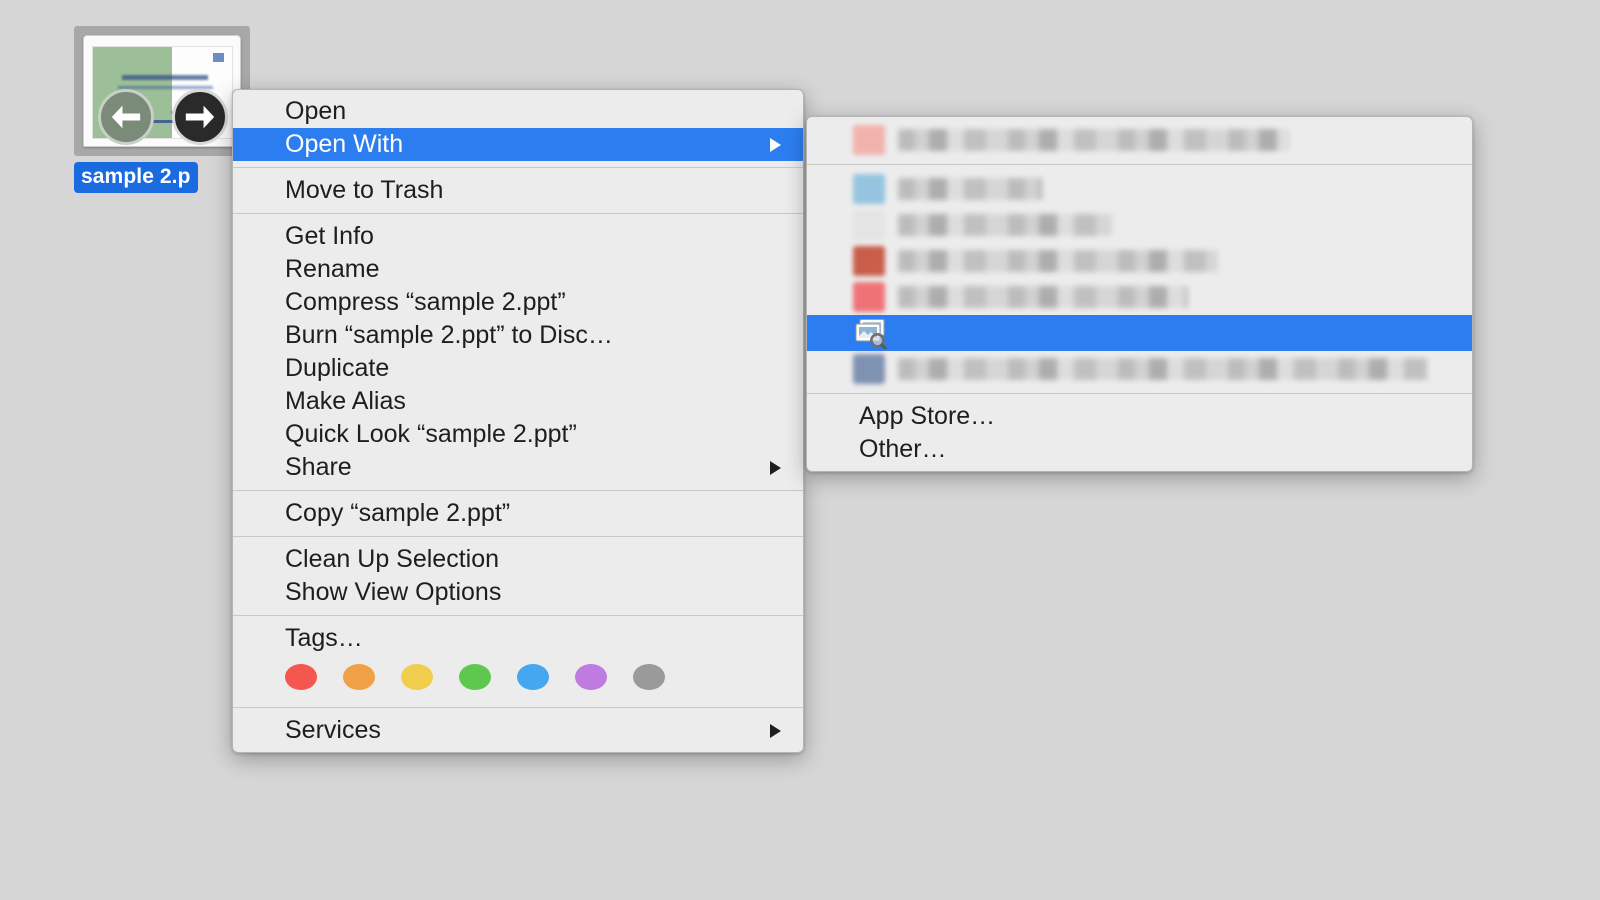 This screenshot has width=1600, height=900. Describe the element at coordinates (345, 401) in the screenshot. I see `menu-item-label: Make Alias` at that location.